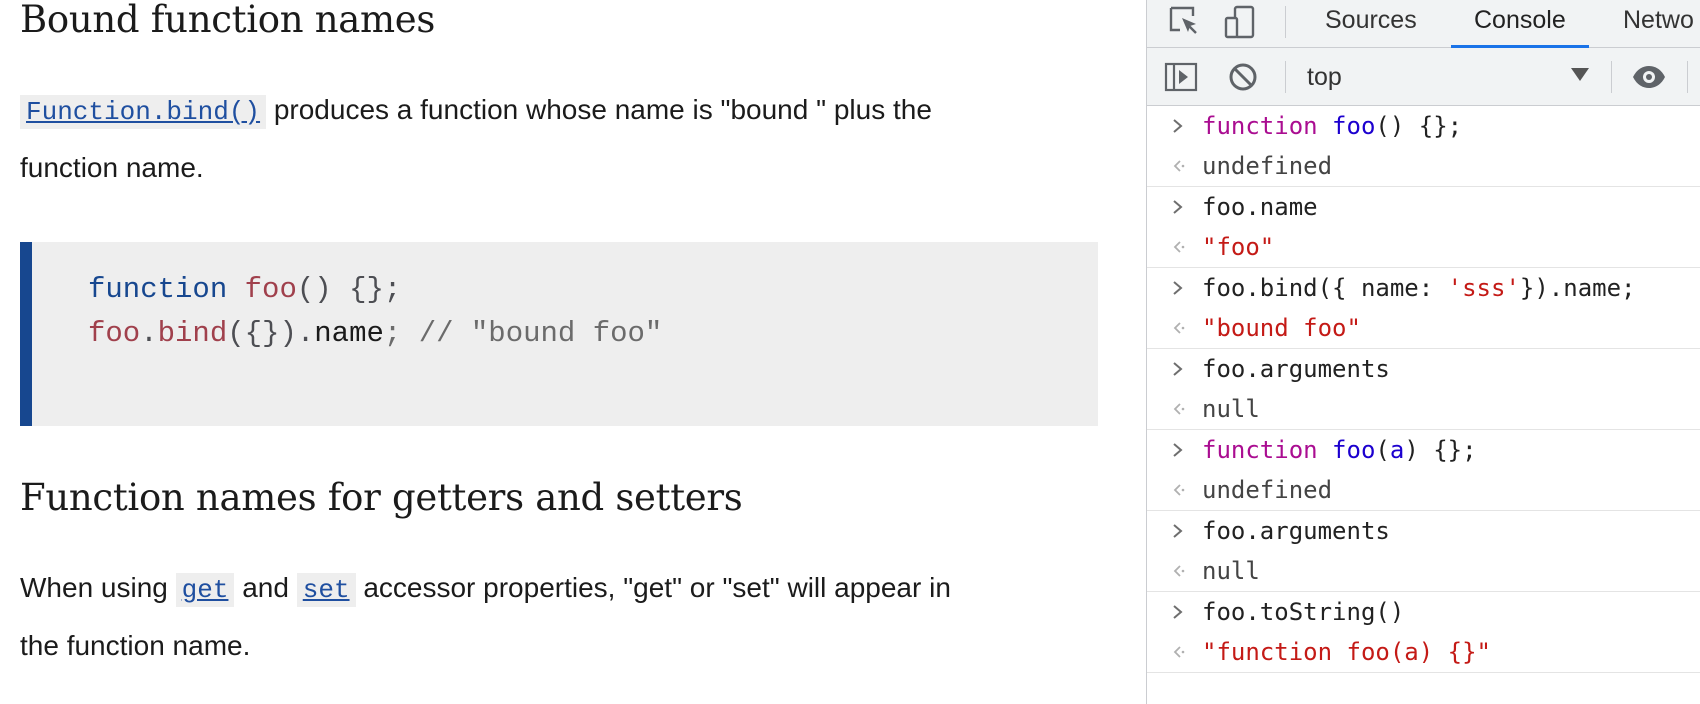  I want to click on result-value: "foo", so click(1238, 247).